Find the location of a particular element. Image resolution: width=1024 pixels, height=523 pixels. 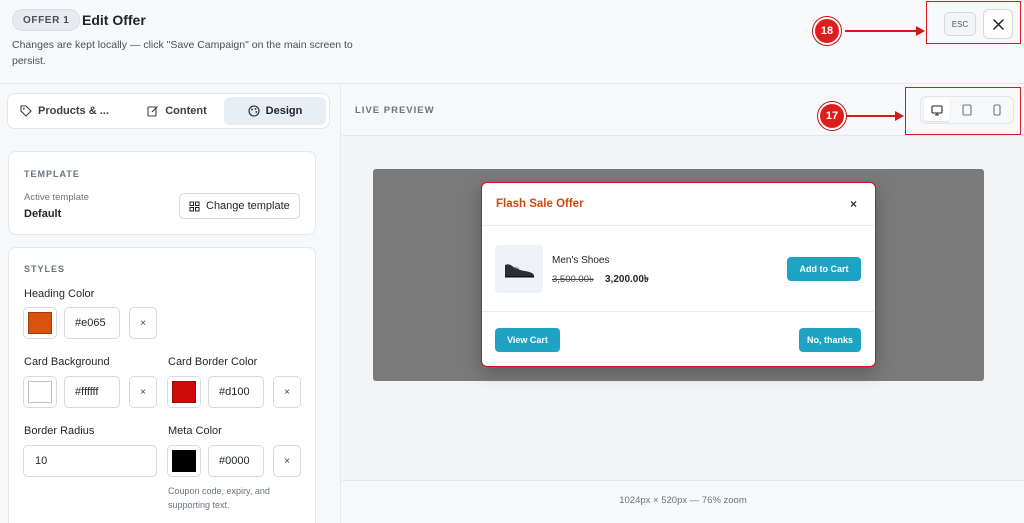

tab-content-label: Content is located at coordinates (186, 111).